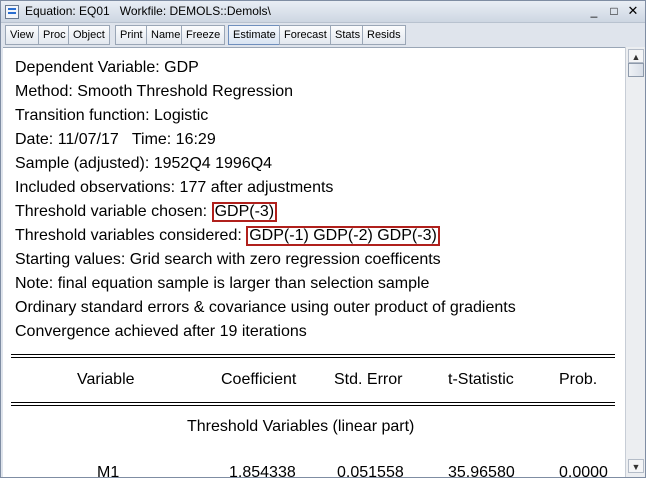 Image resolution: width=646 pixels, height=478 pixels. Describe the element at coordinates (262, 470) in the screenshot. I see `row-m1-coefficient: 1.854338` at that location.